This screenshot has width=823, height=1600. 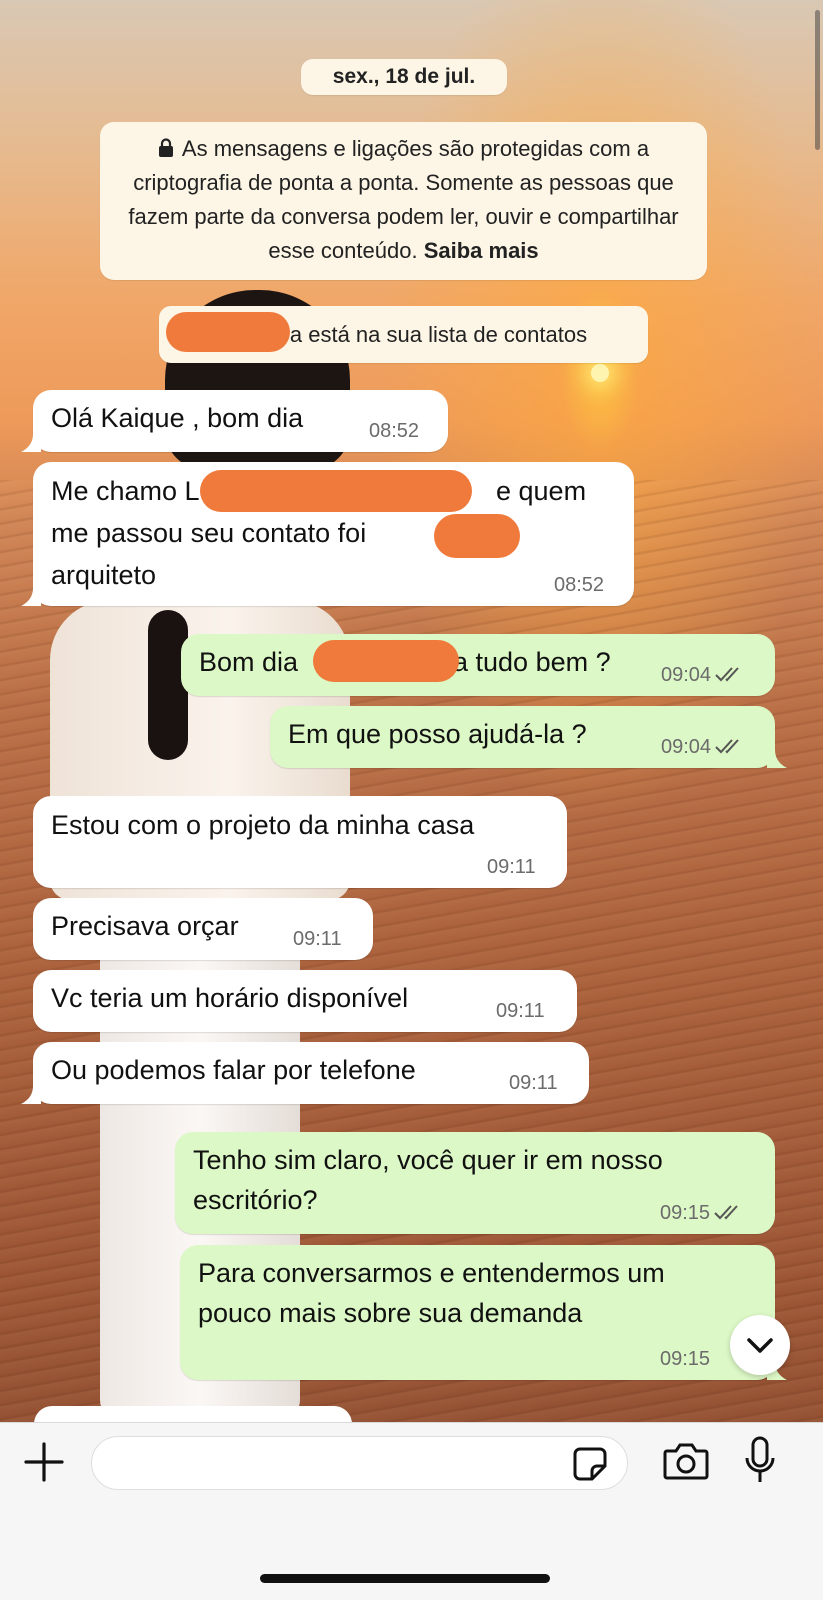 What do you see at coordinates (437, 734) in the screenshot?
I see `message-text: Em que posso ajudá-la ?` at bounding box center [437, 734].